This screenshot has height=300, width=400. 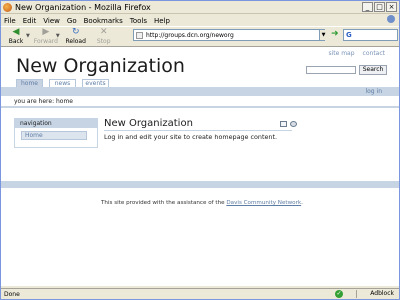 I want to click on menu-view: View, so click(x=51, y=21).